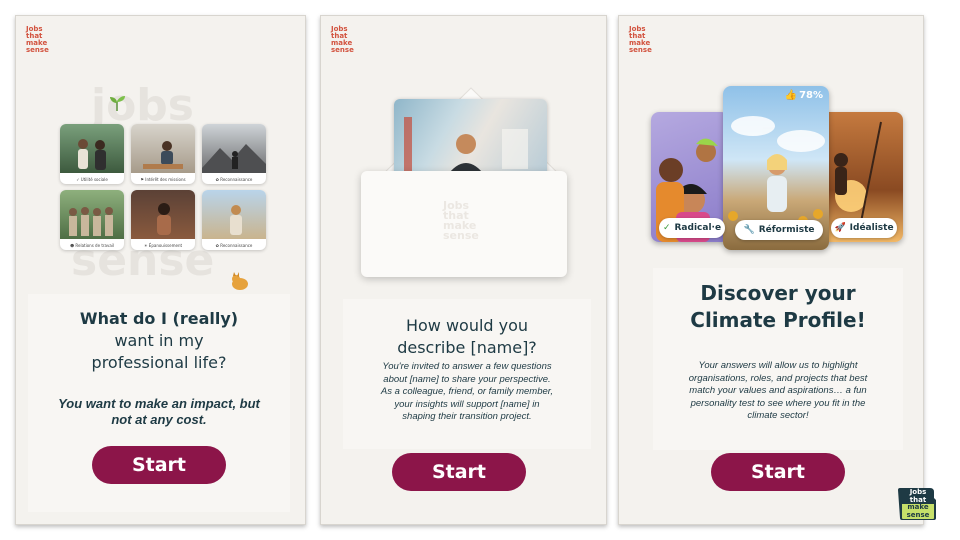 The height and width of the screenshot is (540, 960). What do you see at coordinates (117, 103) in the screenshot?
I see `sprout-icon` at bounding box center [117, 103].